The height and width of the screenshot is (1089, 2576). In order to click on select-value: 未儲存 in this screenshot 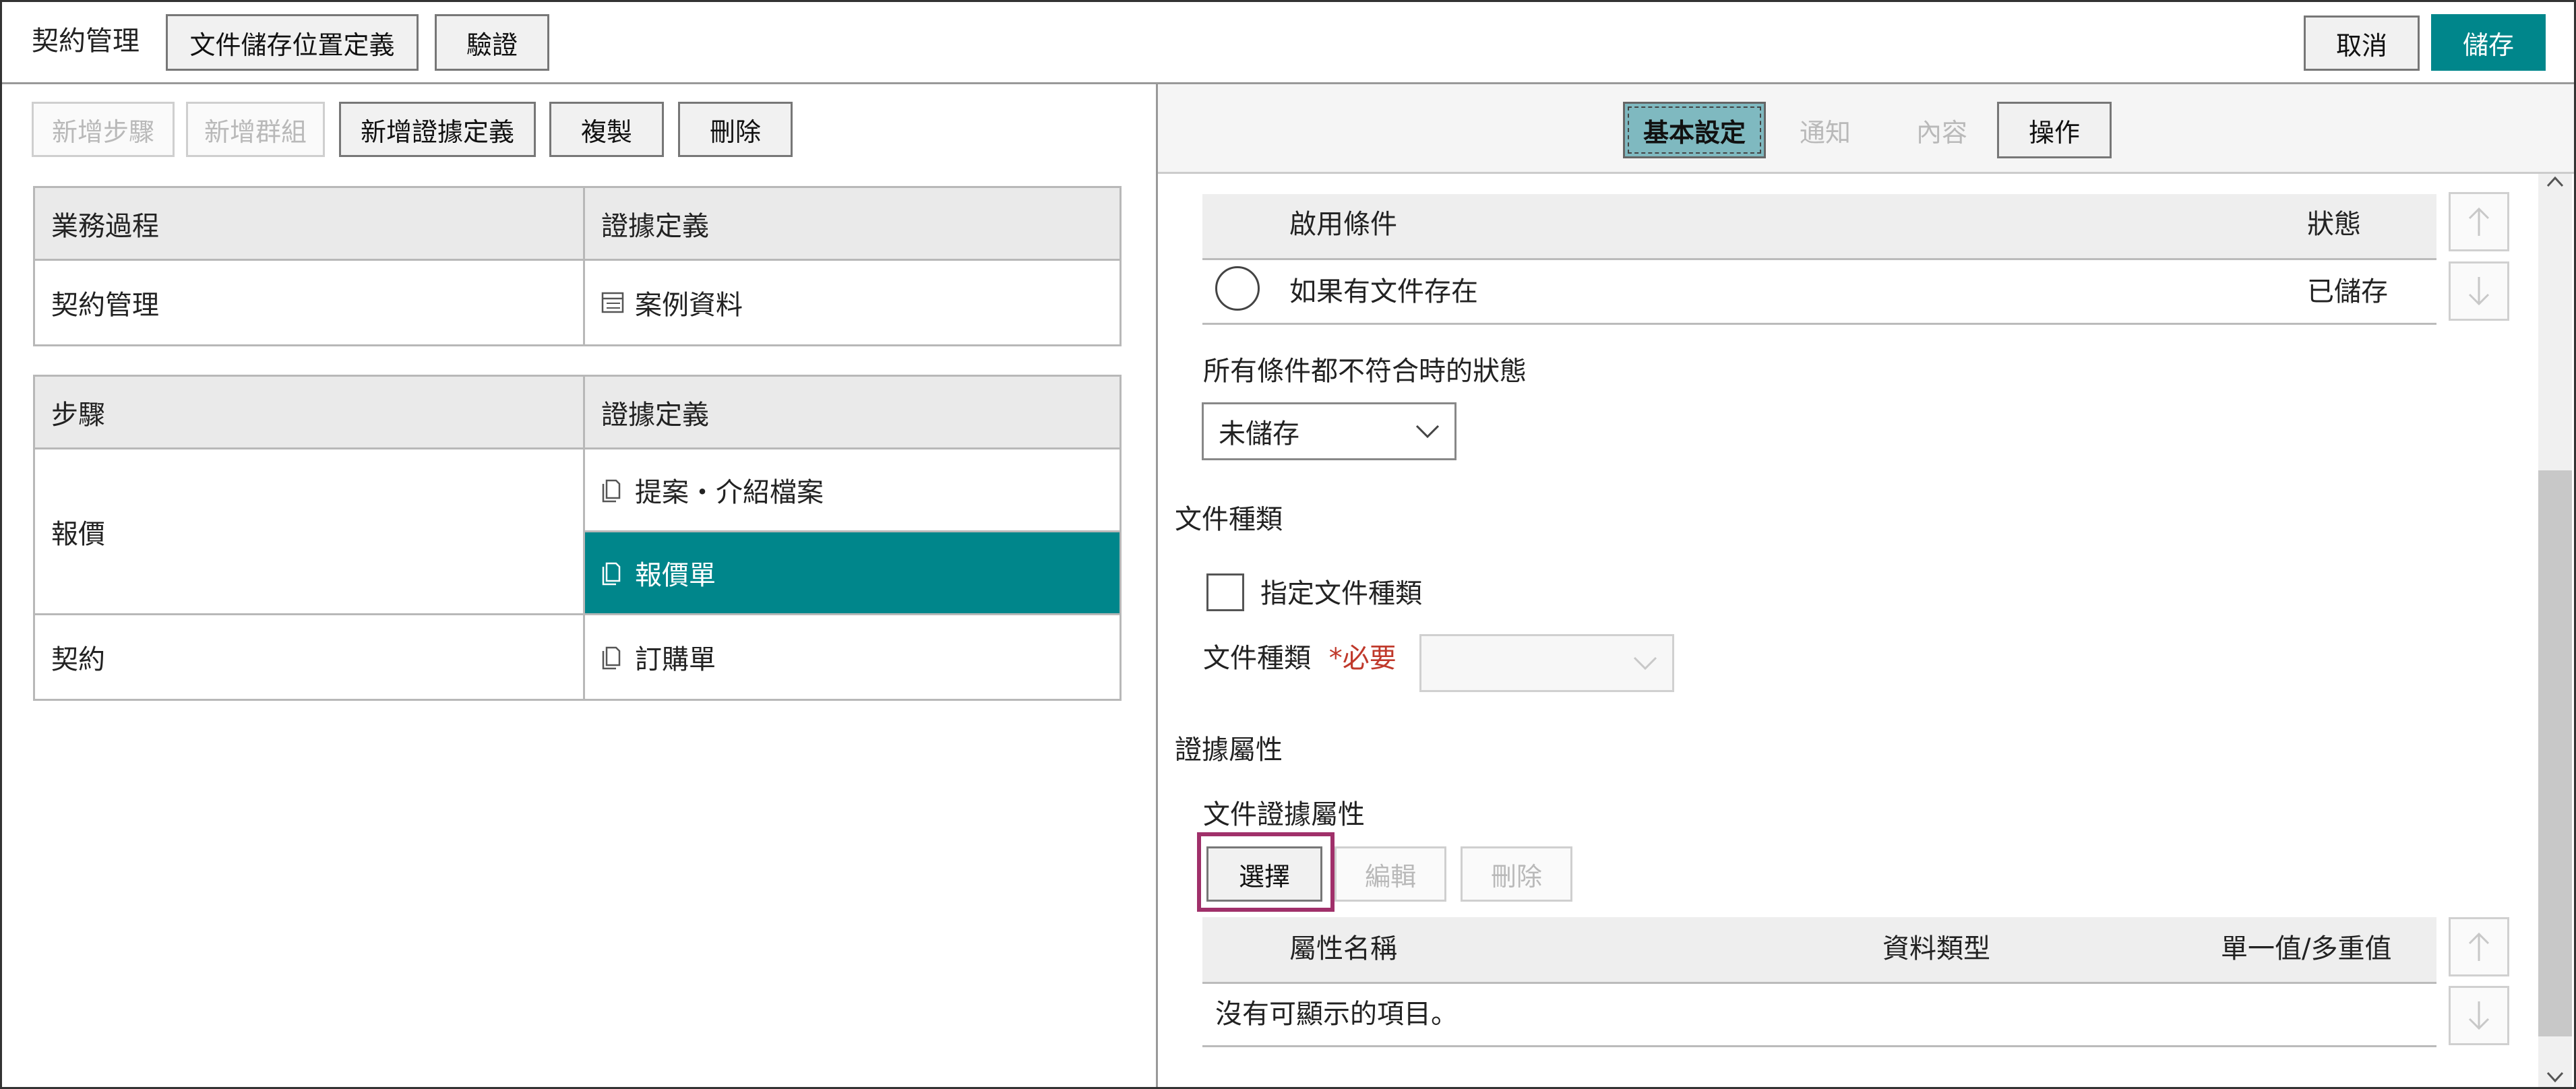, I will do `click(1259, 433)`.